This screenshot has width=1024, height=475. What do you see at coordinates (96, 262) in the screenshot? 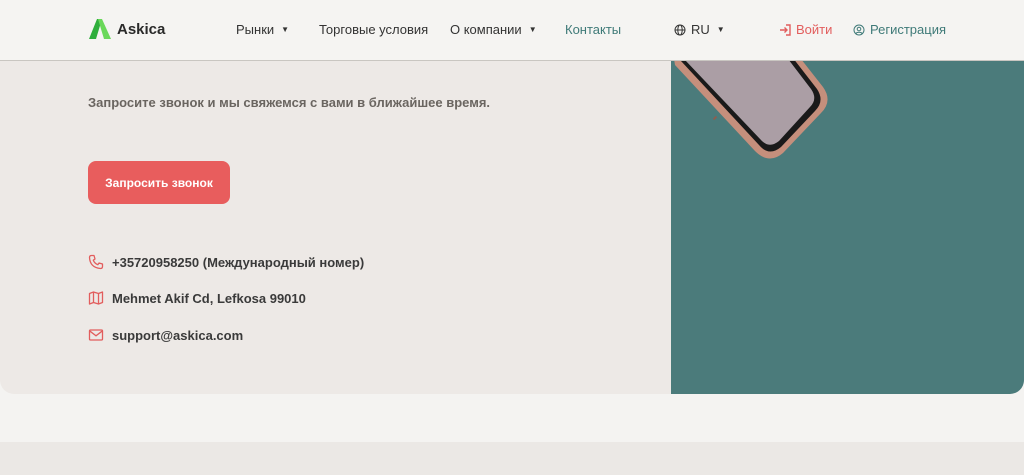
I see `phone-icon` at bounding box center [96, 262].